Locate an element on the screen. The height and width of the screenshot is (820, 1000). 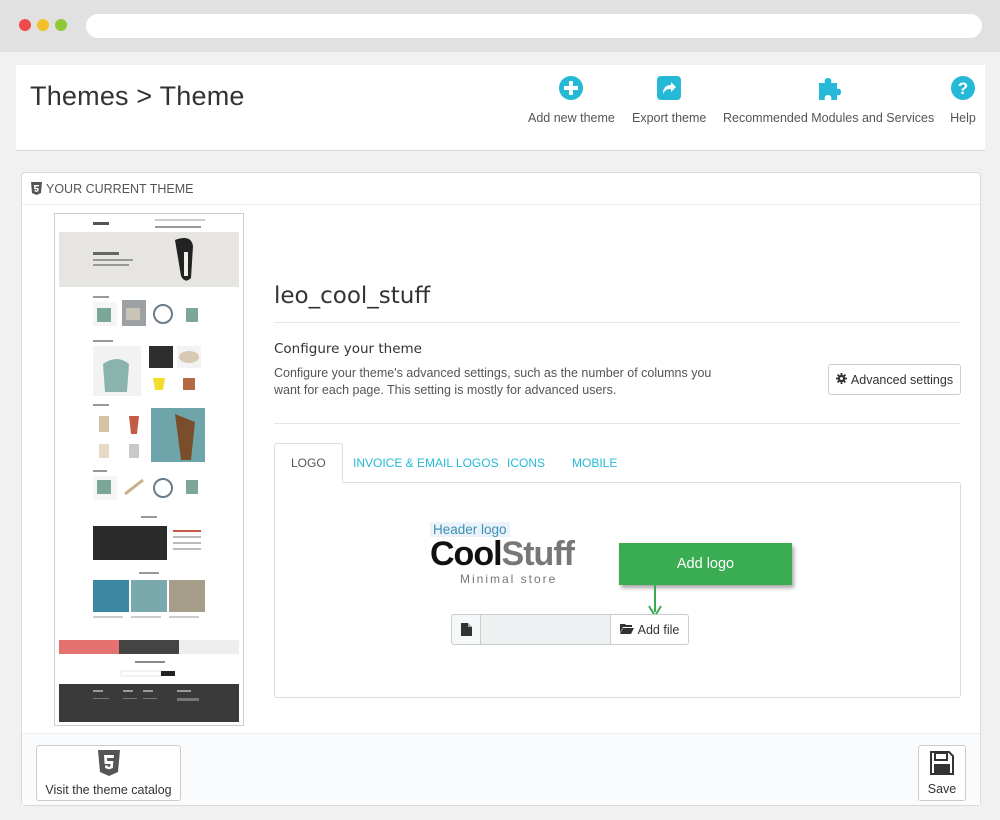
address-bar is located at coordinates (534, 26).